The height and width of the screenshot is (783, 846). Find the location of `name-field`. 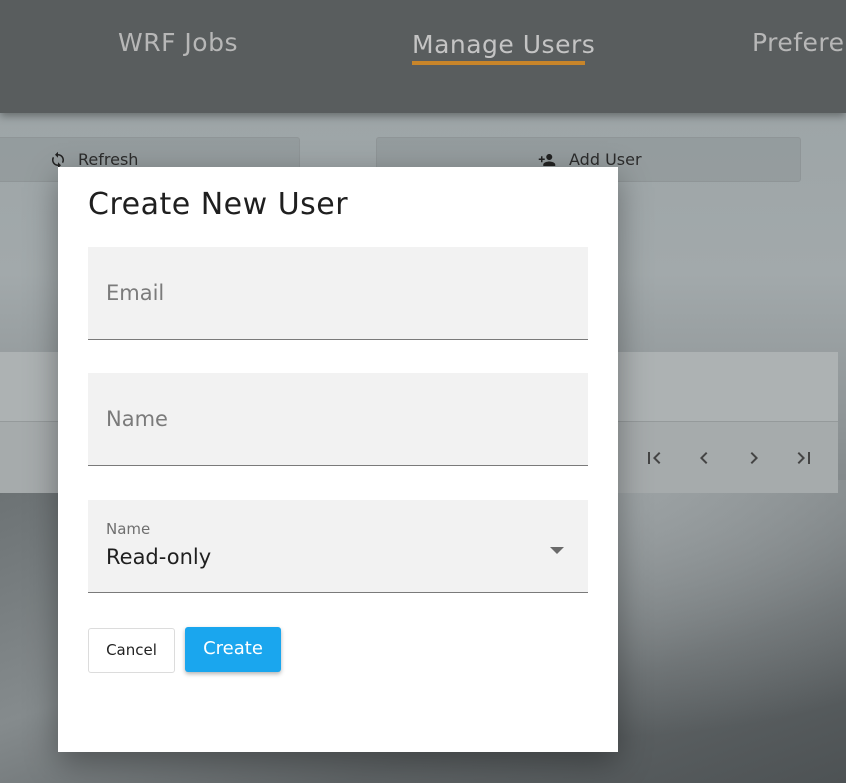

name-field is located at coordinates (338, 419).